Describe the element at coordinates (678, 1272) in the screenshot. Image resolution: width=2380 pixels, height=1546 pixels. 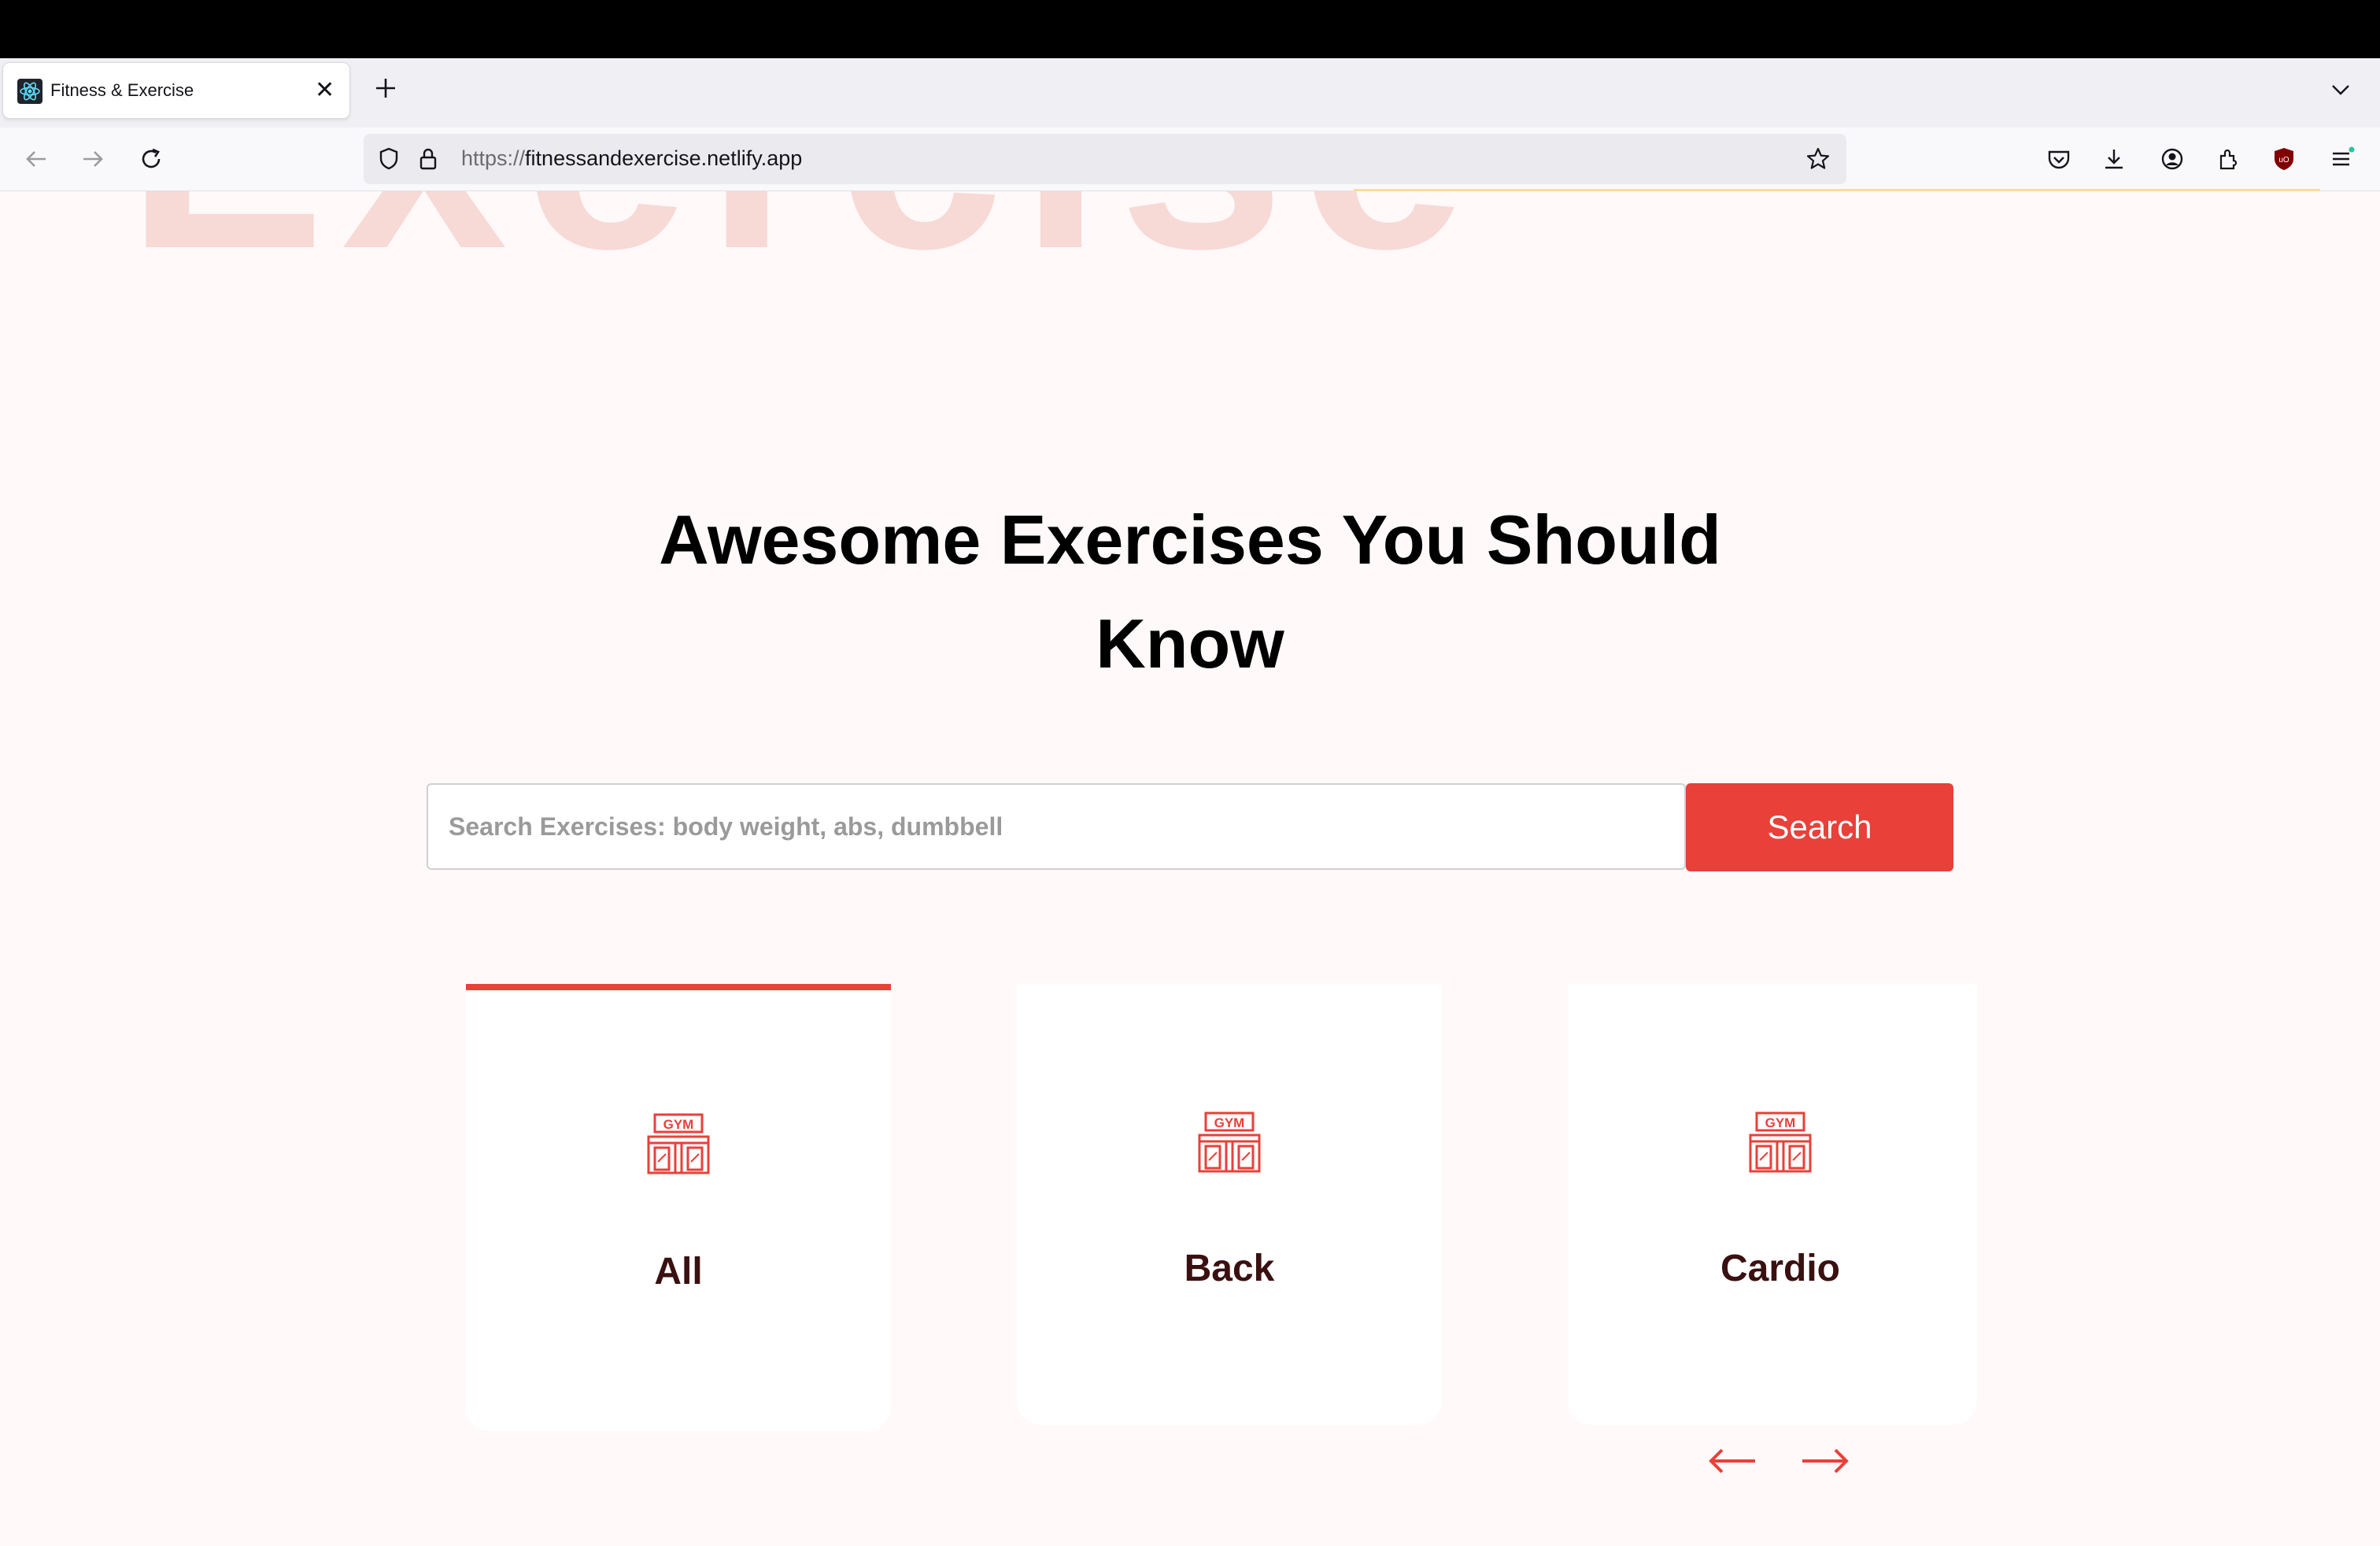
I see `category-label: All` at that location.